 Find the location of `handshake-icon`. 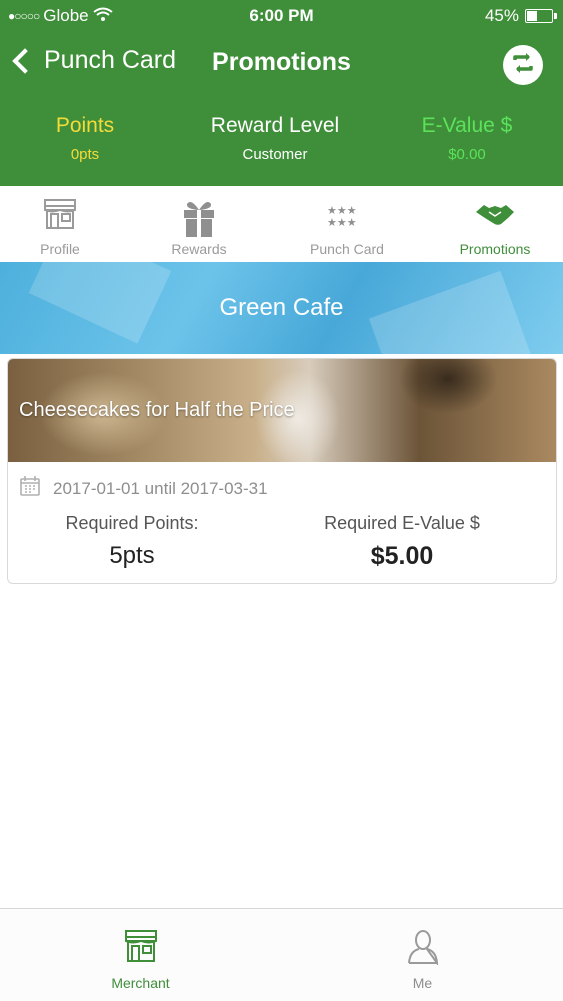

handshake-icon is located at coordinates (495, 217).